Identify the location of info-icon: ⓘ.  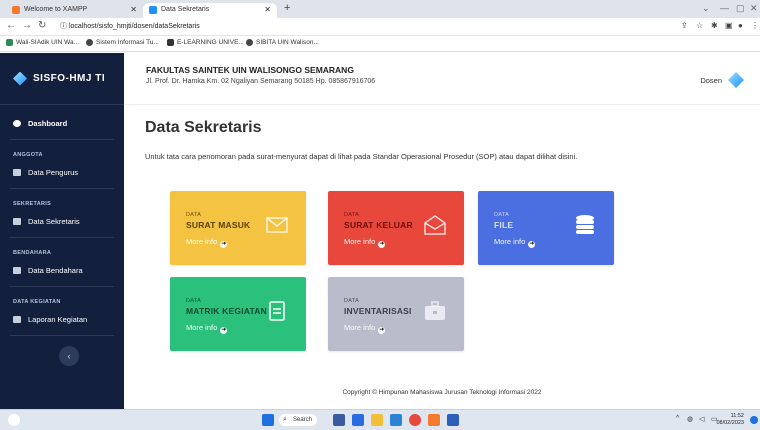
(64, 26).